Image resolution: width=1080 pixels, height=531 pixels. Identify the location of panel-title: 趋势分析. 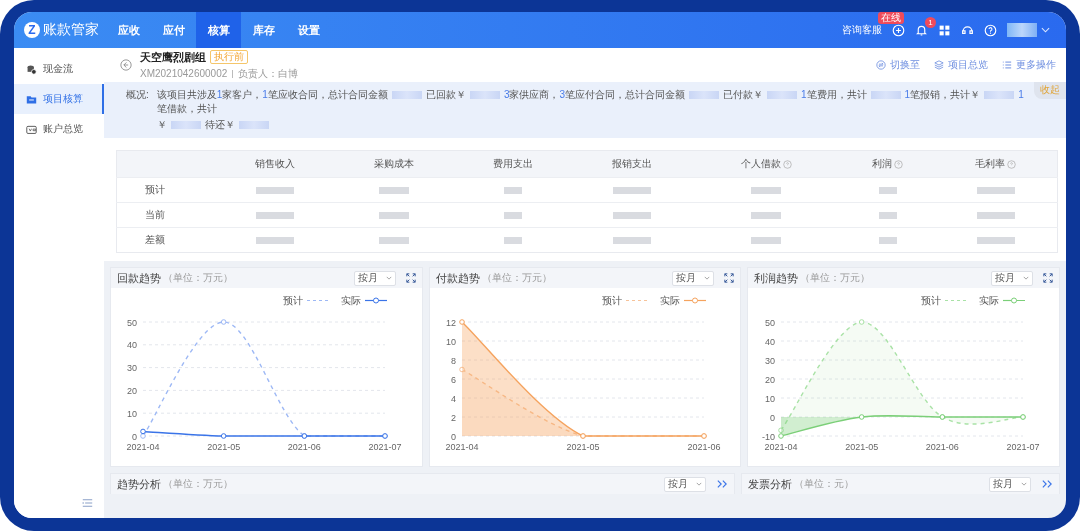
(139, 484).